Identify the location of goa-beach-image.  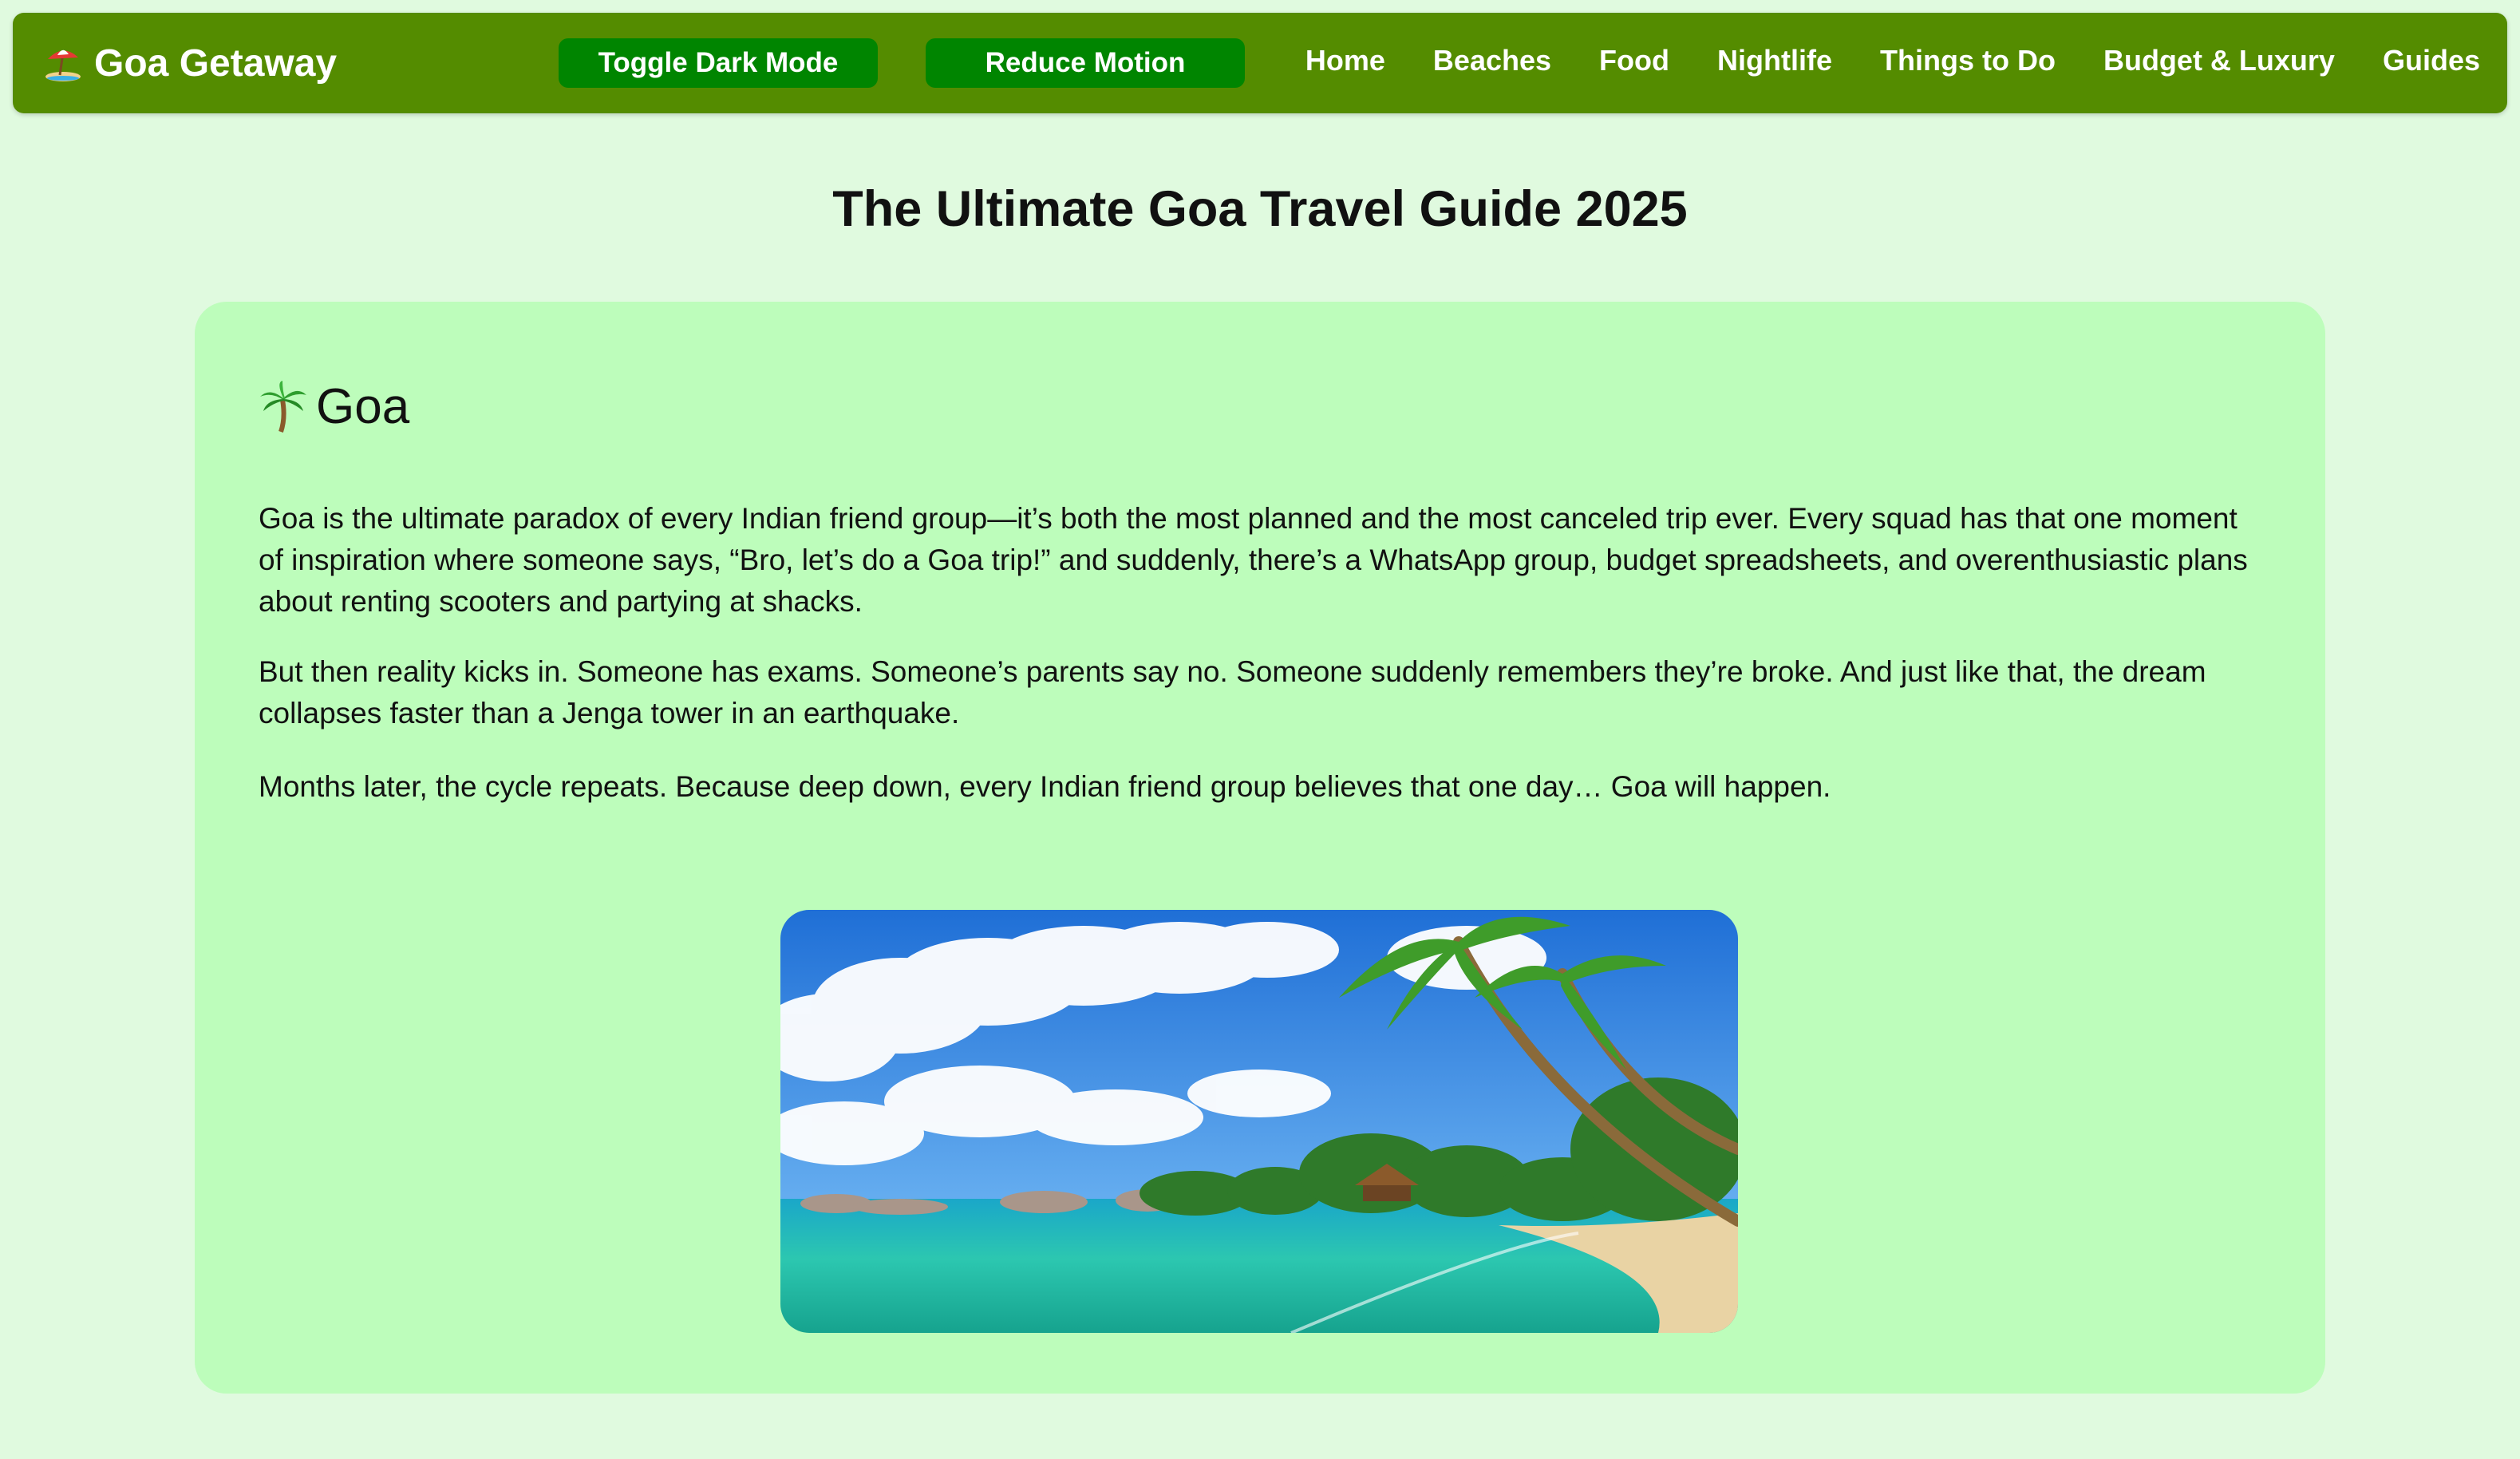
(1259, 1121).